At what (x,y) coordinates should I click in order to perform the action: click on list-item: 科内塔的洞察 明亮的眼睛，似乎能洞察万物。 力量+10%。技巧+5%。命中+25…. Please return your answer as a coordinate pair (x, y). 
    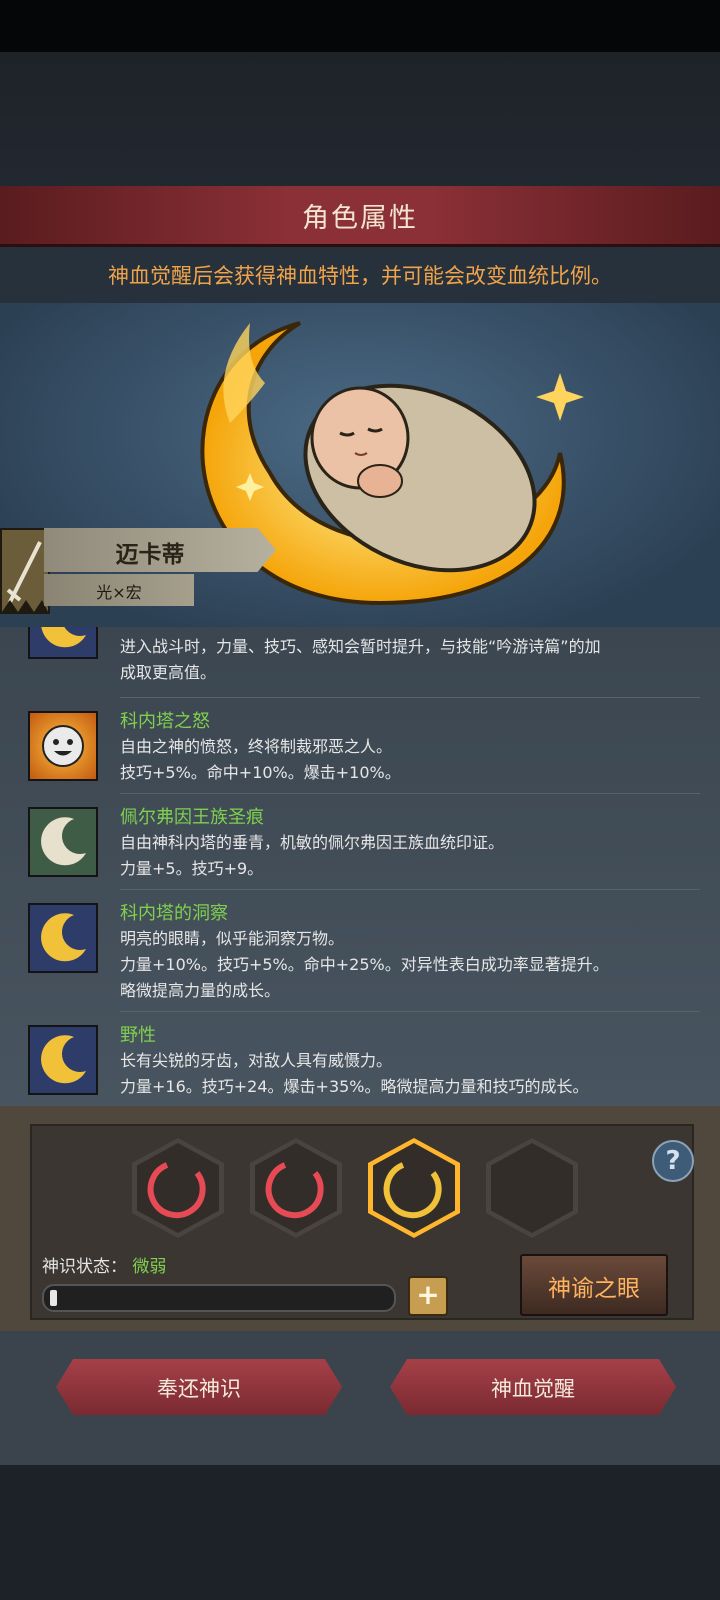
    Looking at the image, I should click on (358, 958).